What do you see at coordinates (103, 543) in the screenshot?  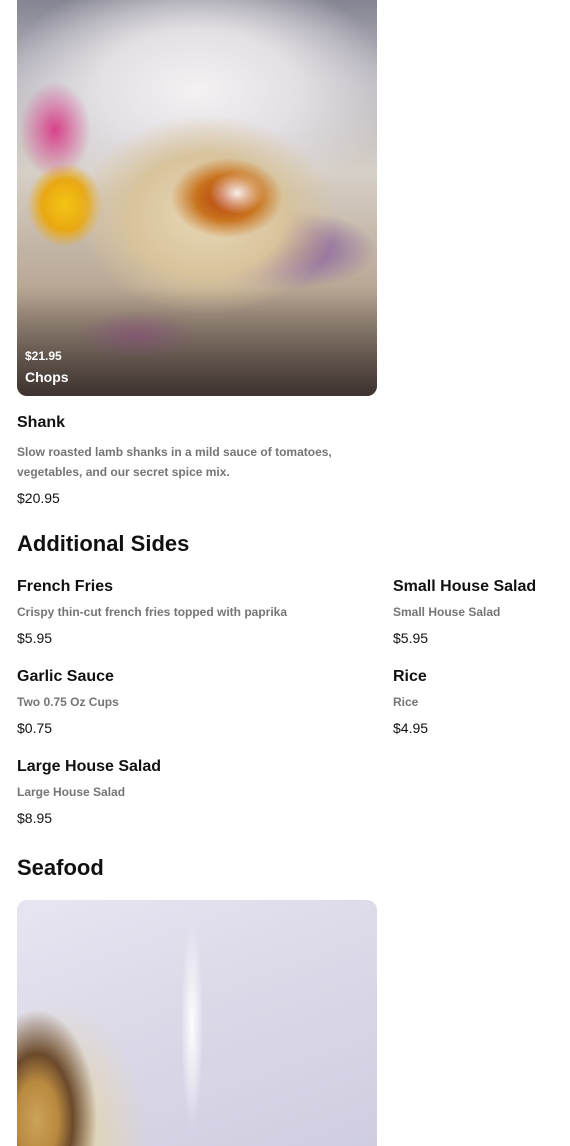 I see `section-title-additional-sides: Additional Sides` at bounding box center [103, 543].